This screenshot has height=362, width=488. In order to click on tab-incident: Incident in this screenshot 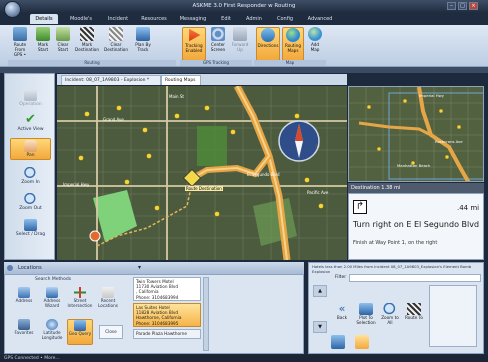, I will do `click(118, 19)`.